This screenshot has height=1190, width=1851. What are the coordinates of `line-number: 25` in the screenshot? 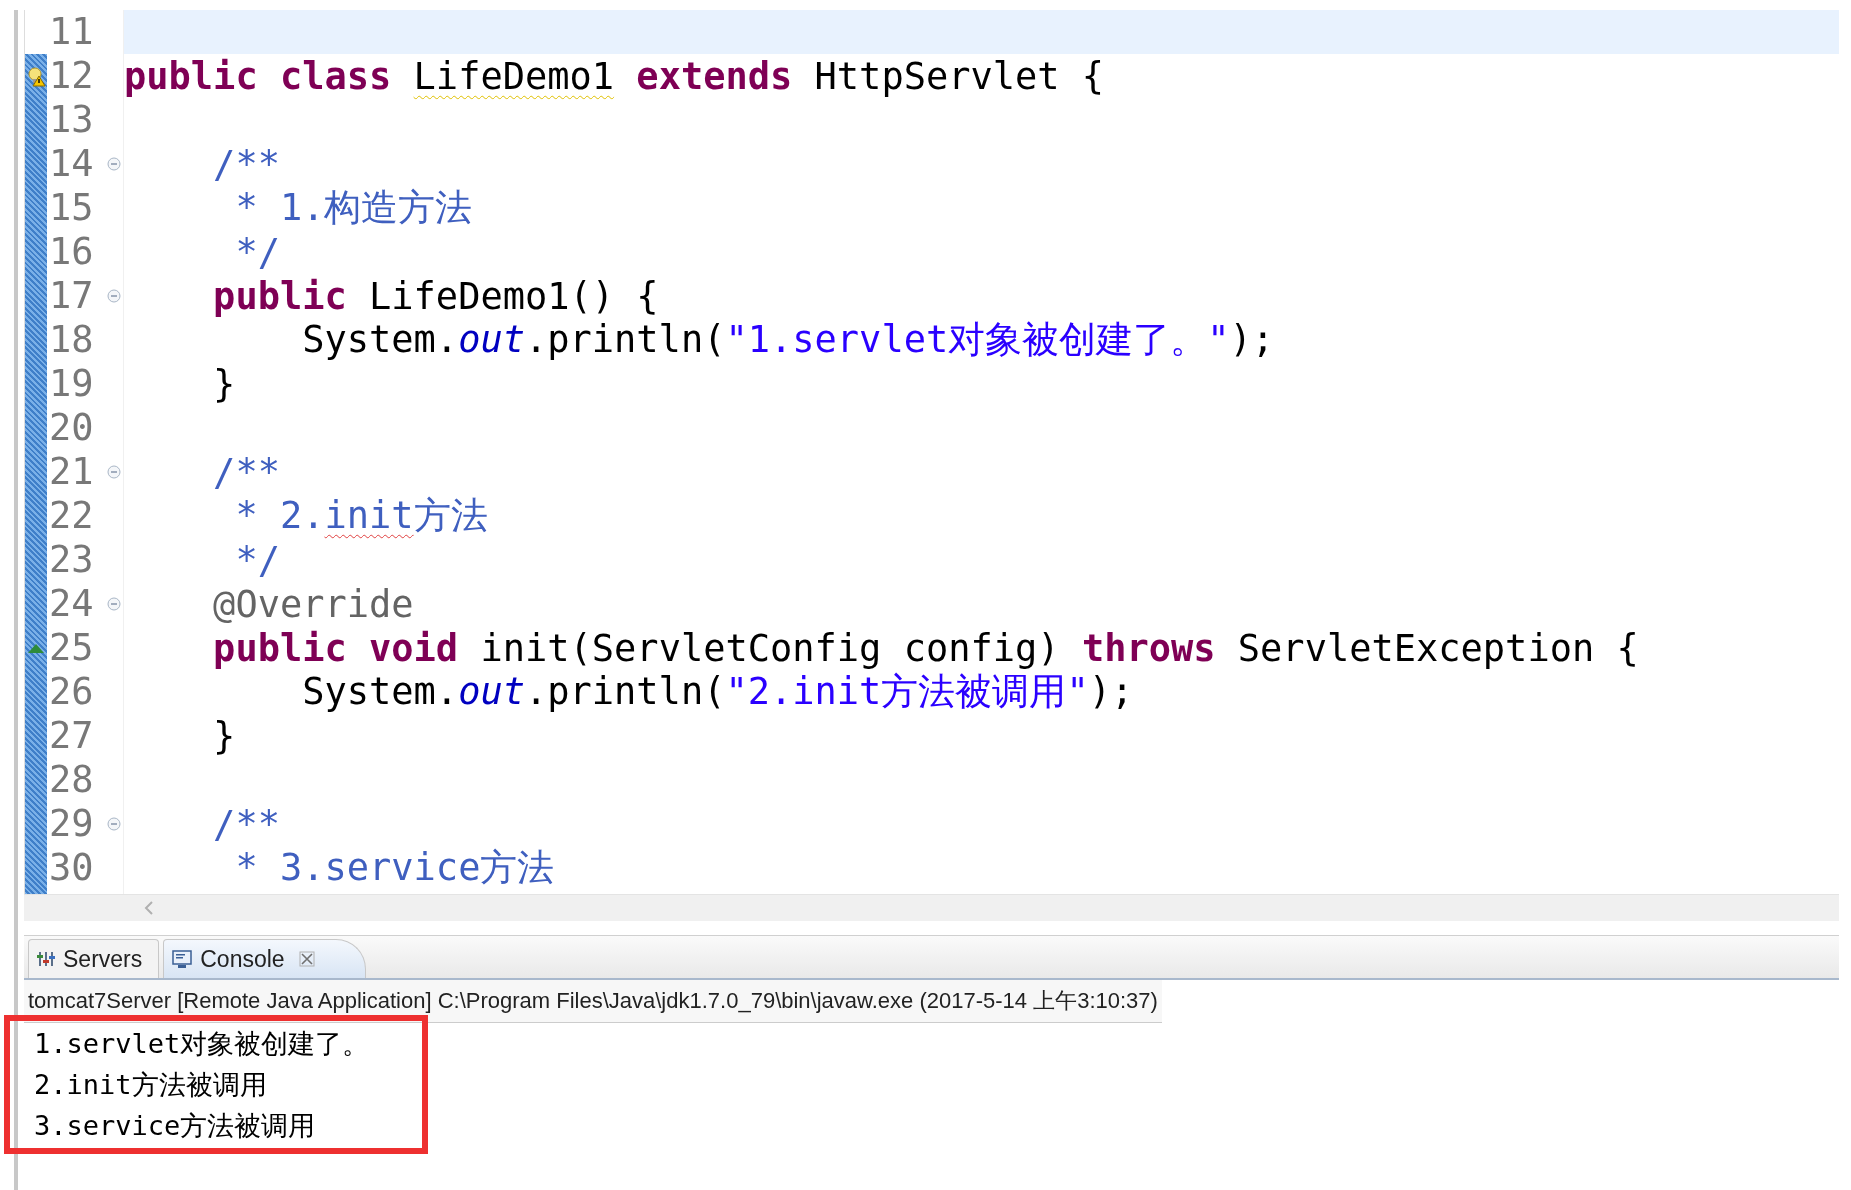 It's located at (71, 648).